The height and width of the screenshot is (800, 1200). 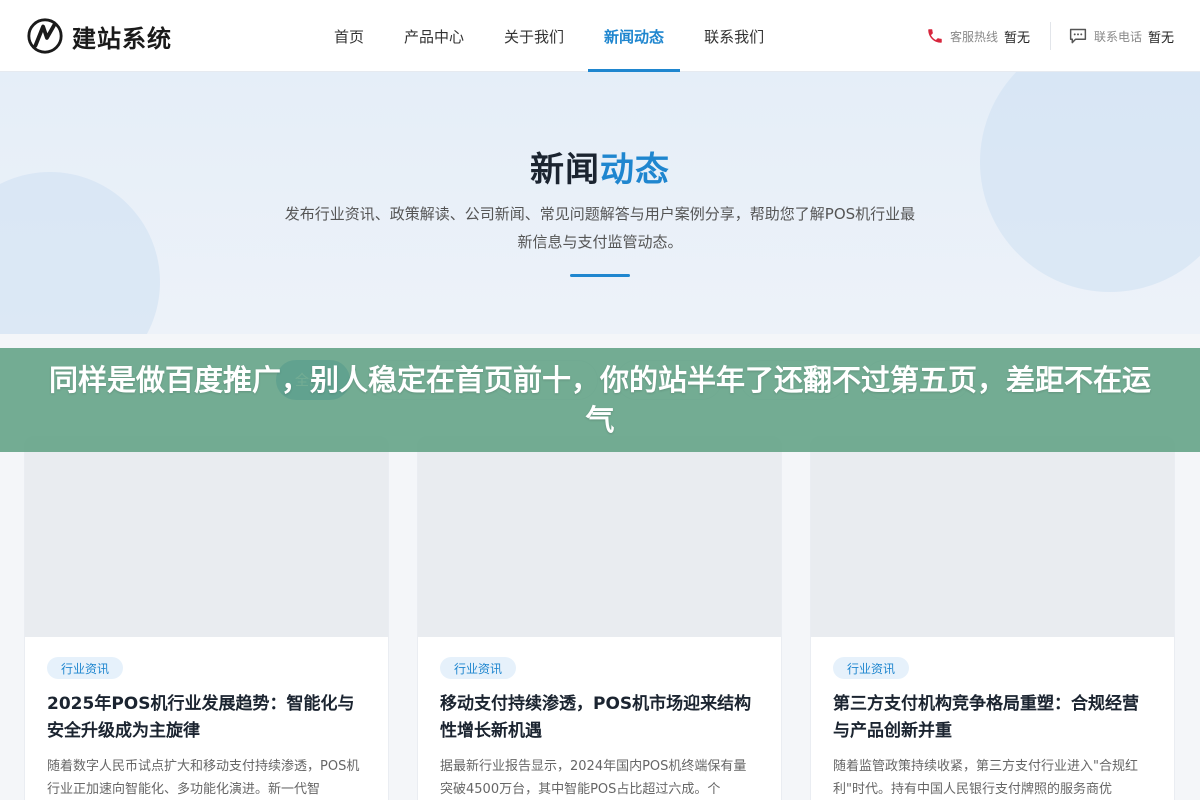 I want to click on phone-icon, so click(x=935, y=36).